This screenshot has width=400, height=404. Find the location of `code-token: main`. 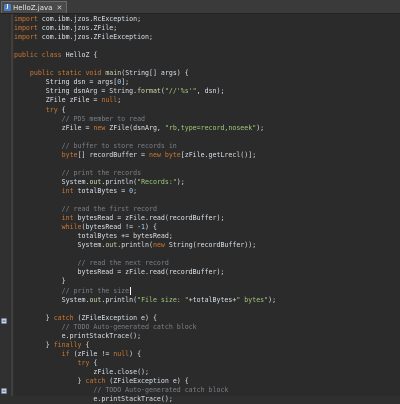

code-token: main is located at coordinates (111, 73).